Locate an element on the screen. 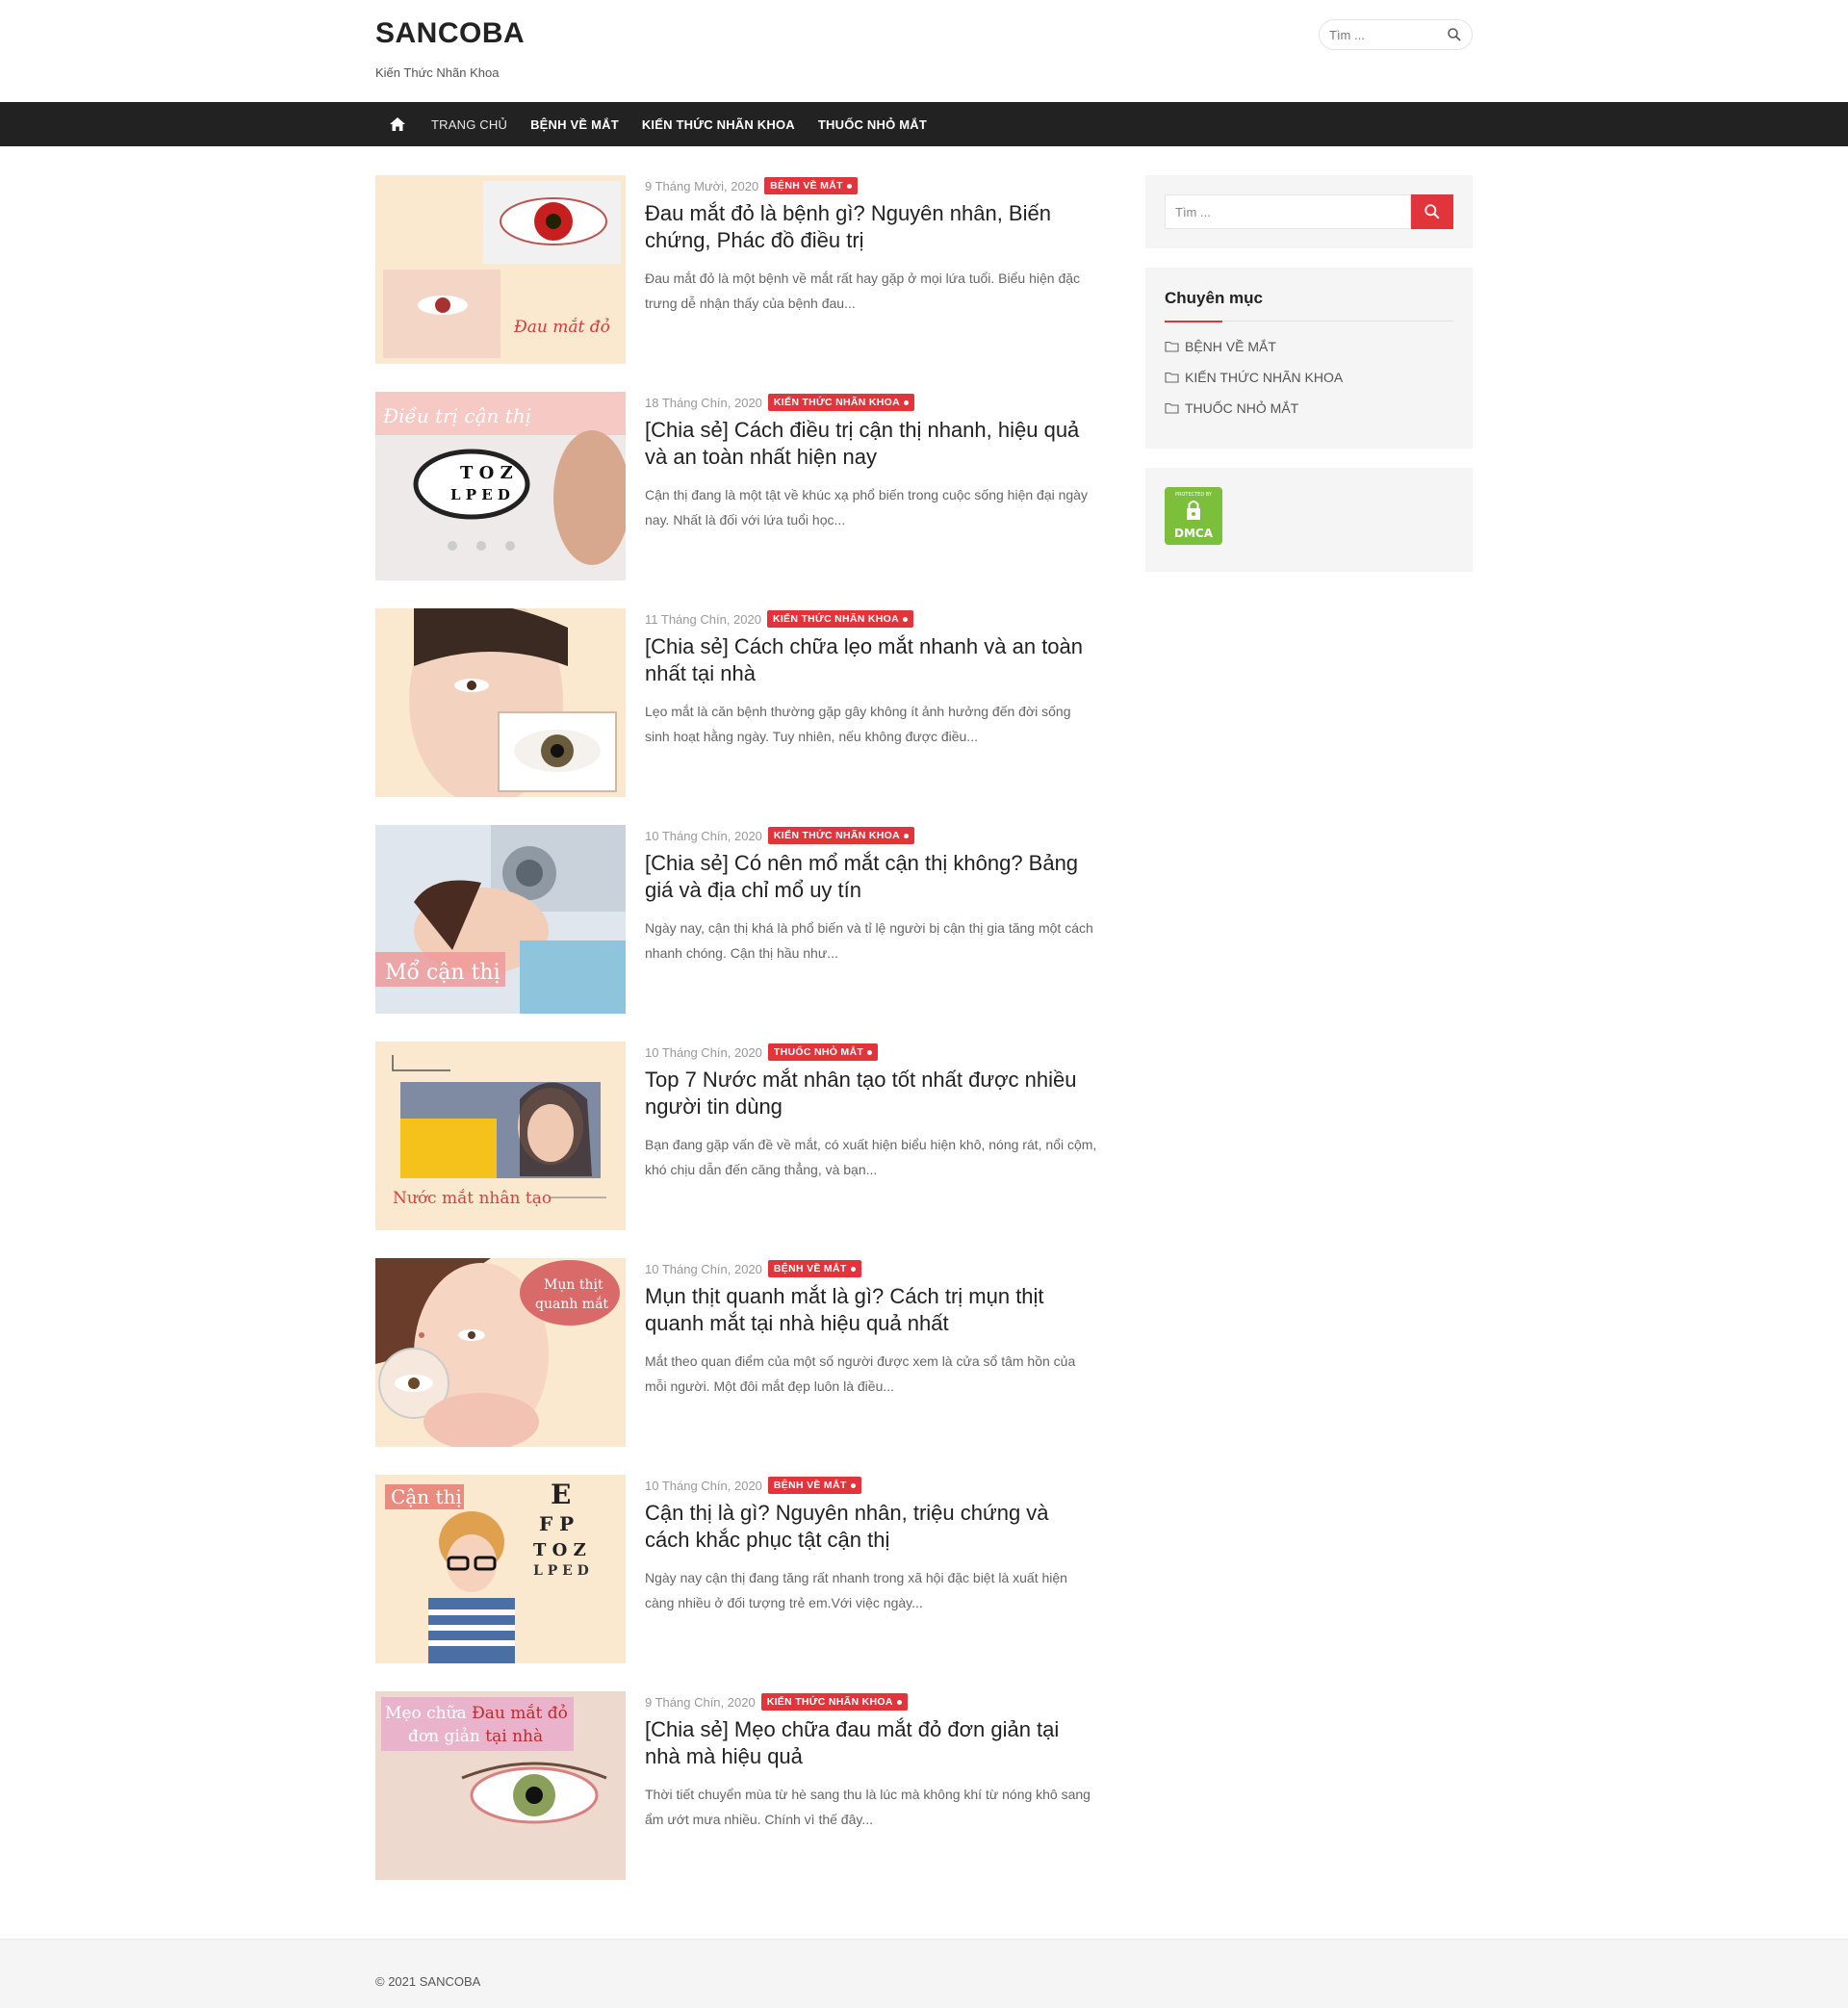 The image size is (1848, 2008). widget-title: Chuyên mục is located at coordinates (1214, 298).